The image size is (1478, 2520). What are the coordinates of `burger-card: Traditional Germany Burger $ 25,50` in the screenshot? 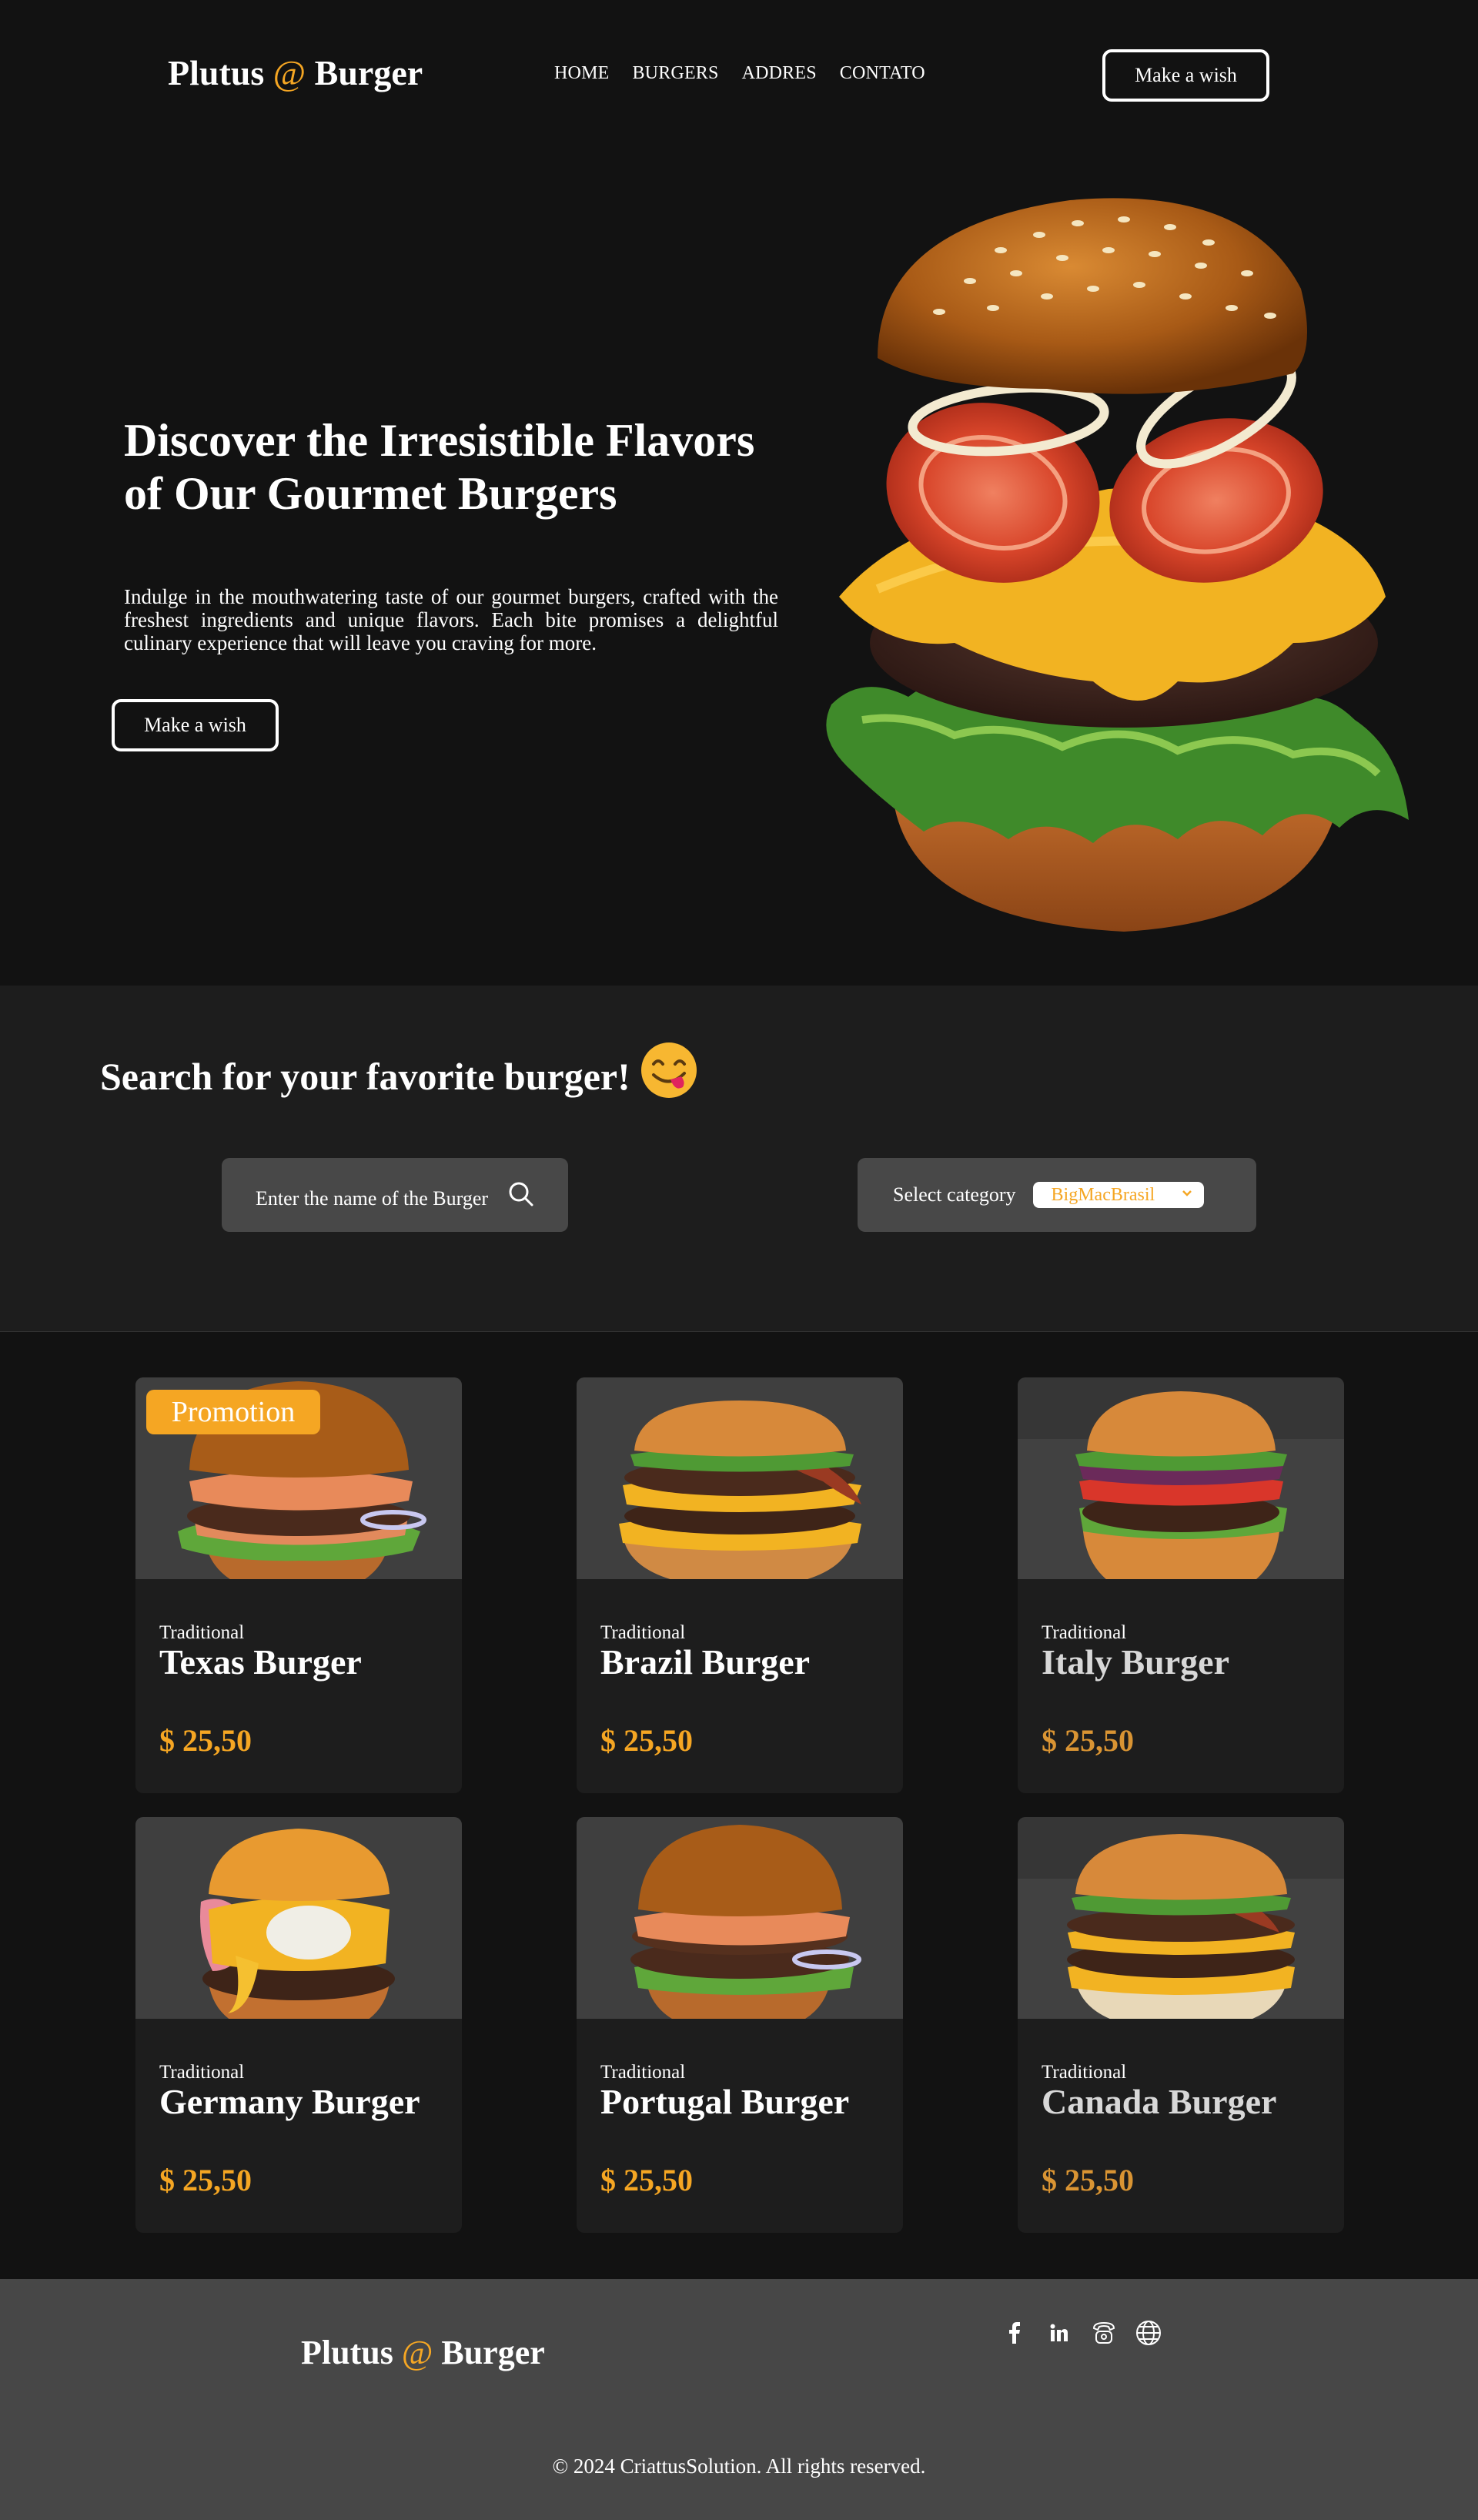 It's located at (298, 2025).